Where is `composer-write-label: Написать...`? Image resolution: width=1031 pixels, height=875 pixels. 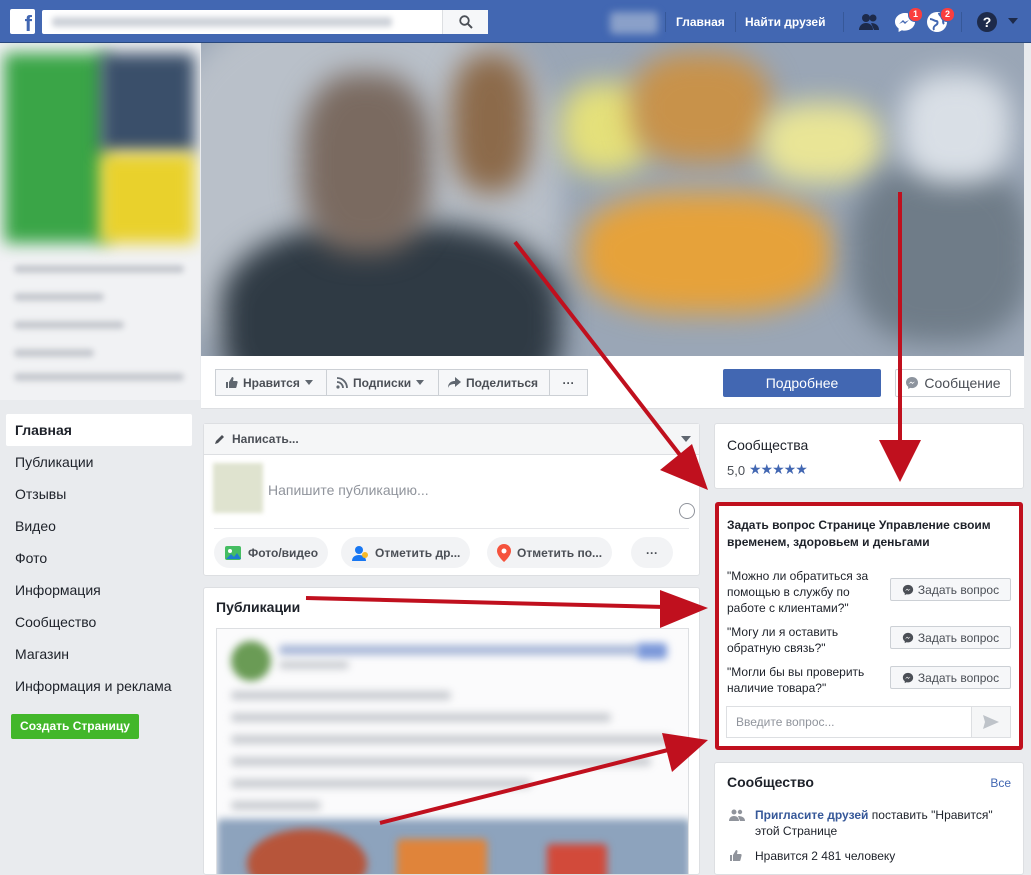 composer-write-label: Написать... is located at coordinates (265, 439).